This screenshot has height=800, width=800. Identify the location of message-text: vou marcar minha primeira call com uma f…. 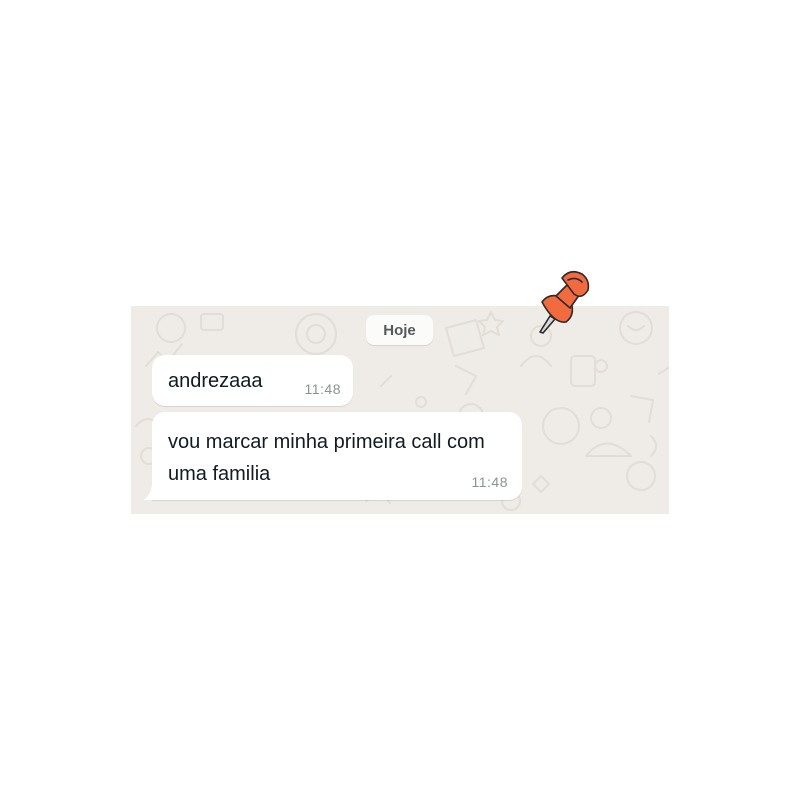
(326, 458).